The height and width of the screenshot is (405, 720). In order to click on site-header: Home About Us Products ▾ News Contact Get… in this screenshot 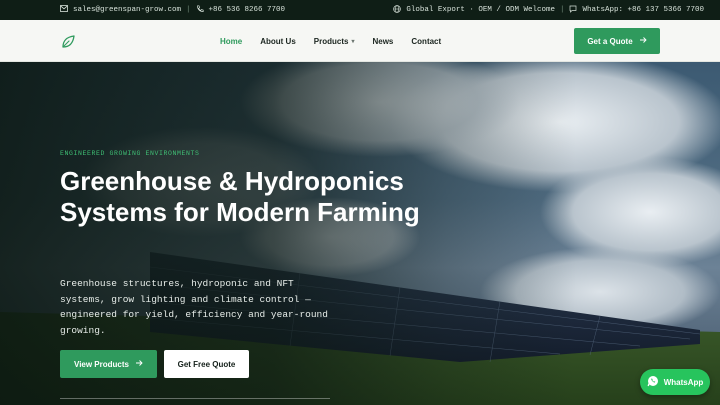, I will do `click(360, 41)`.